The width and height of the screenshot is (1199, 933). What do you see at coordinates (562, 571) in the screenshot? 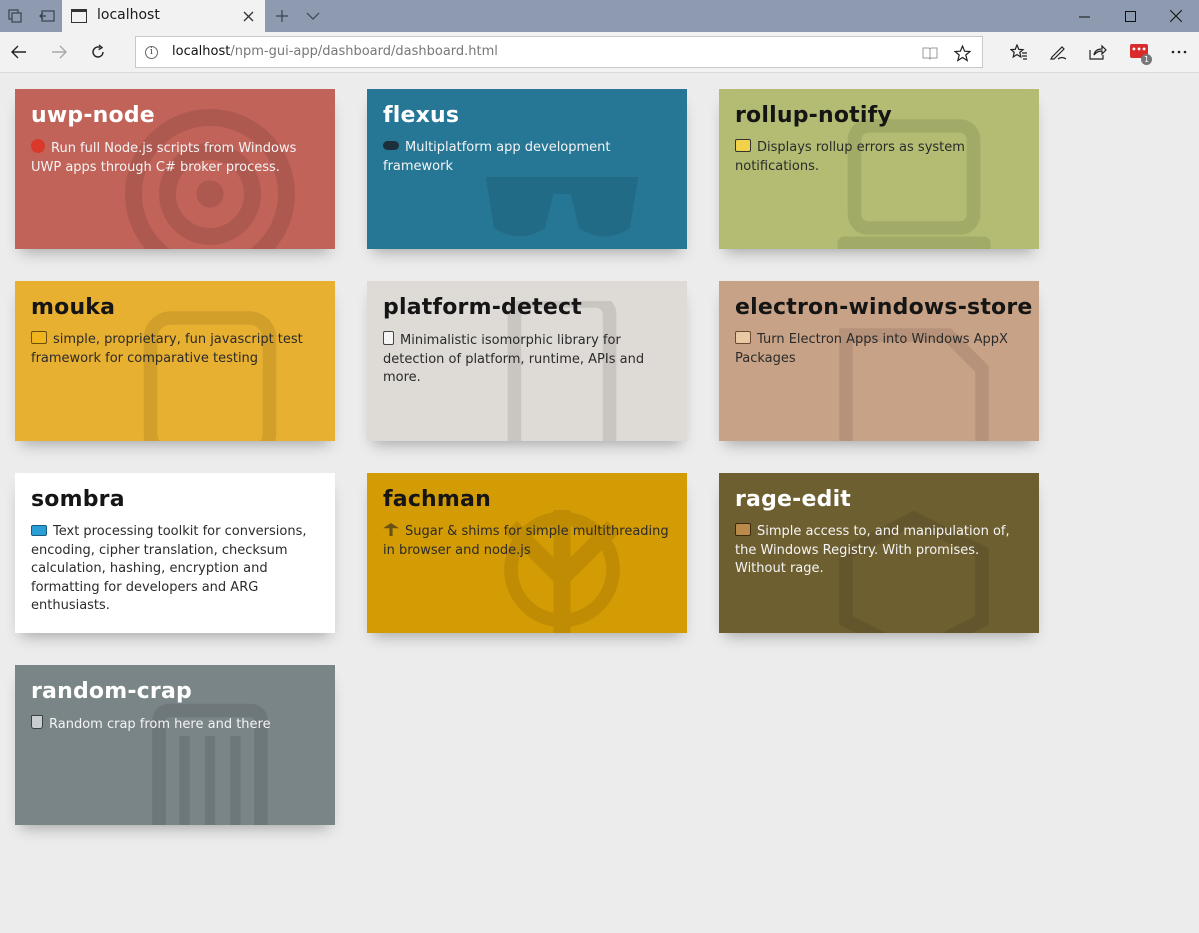
I see `fork-background-icon` at bounding box center [562, 571].